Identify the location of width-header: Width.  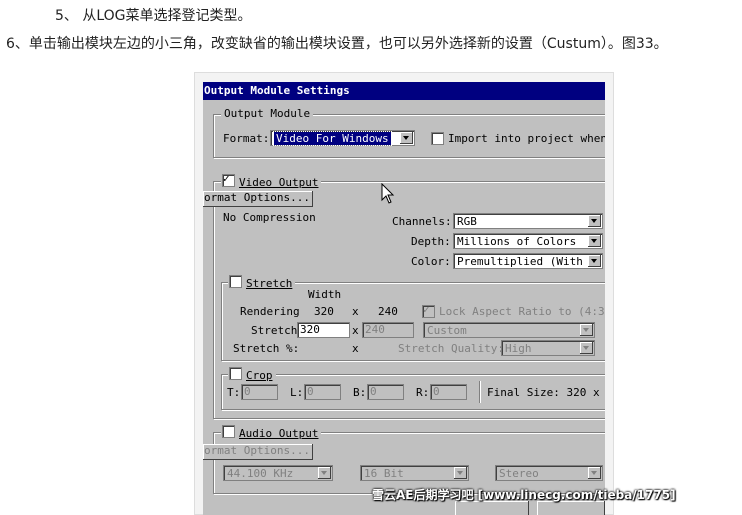
(325, 294).